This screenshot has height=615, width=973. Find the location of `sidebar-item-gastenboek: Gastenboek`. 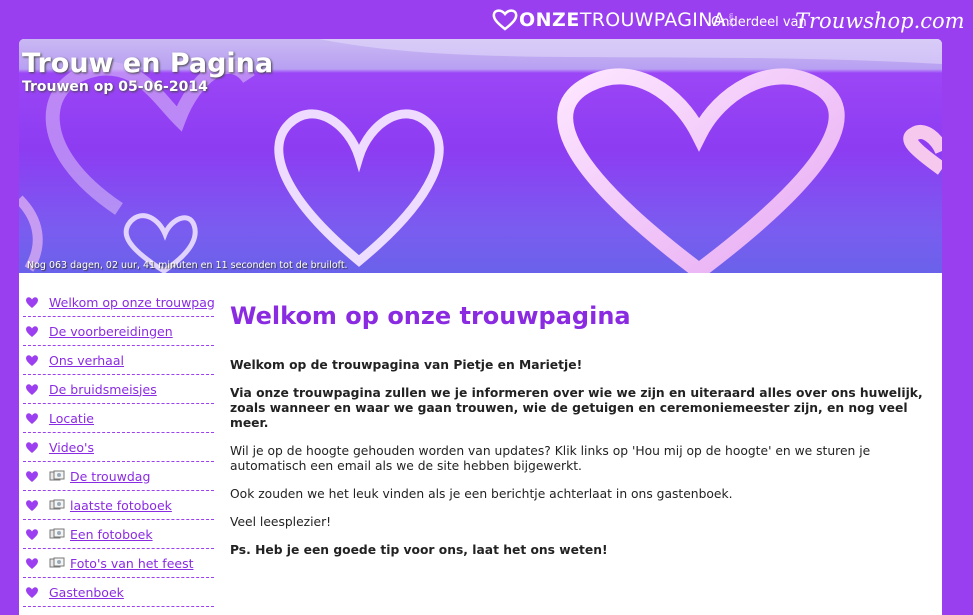

sidebar-item-gastenboek: Gastenboek is located at coordinates (118, 592).